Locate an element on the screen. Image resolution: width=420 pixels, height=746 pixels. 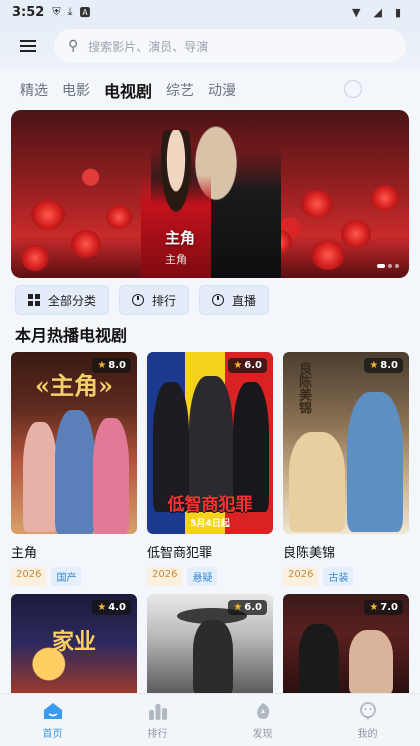
status-time: 3:52 is located at coordinates (28, 12).